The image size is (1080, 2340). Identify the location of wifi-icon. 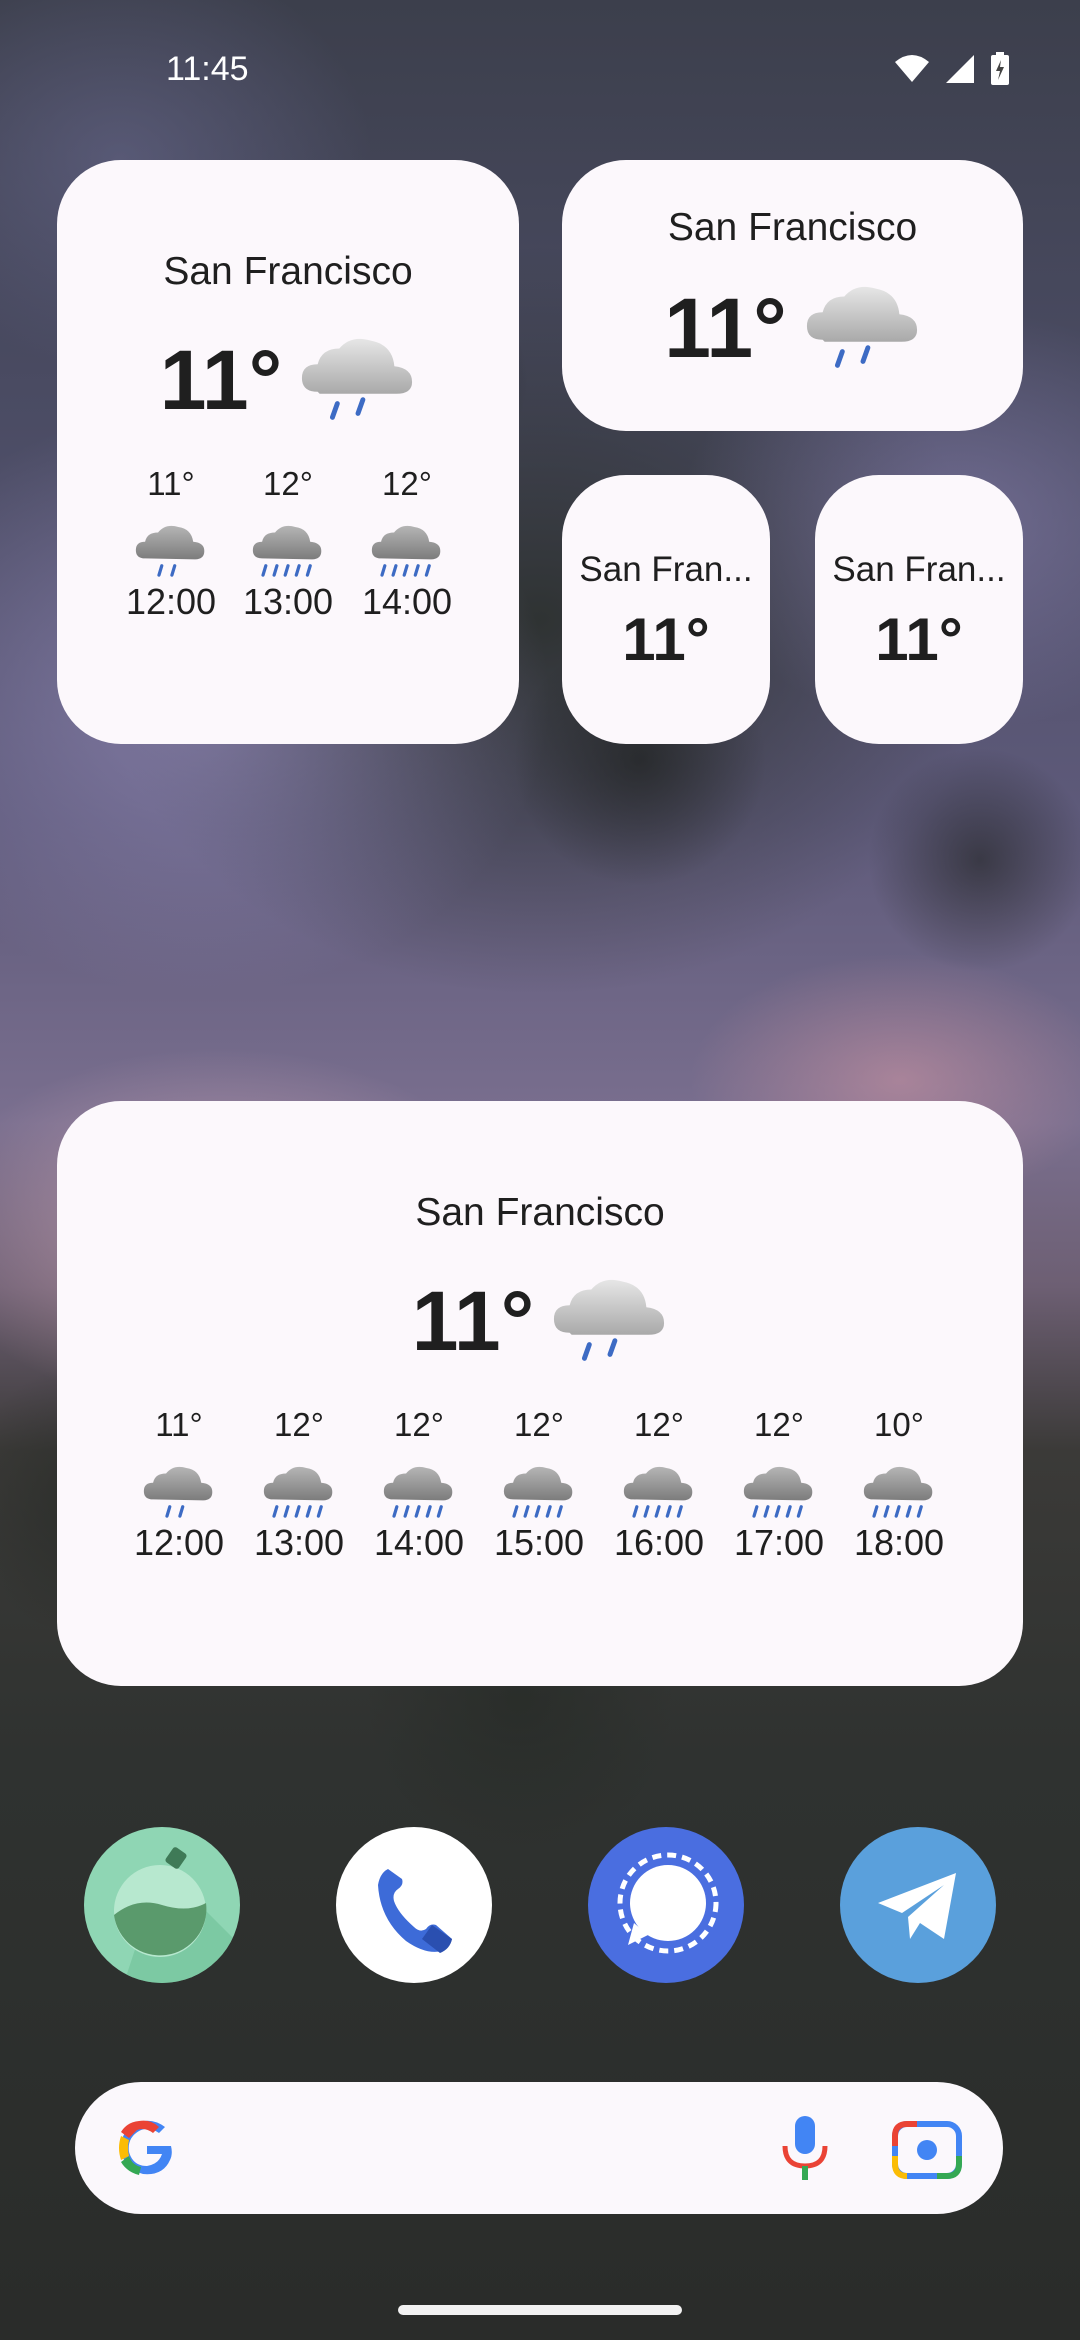
(912, 68).